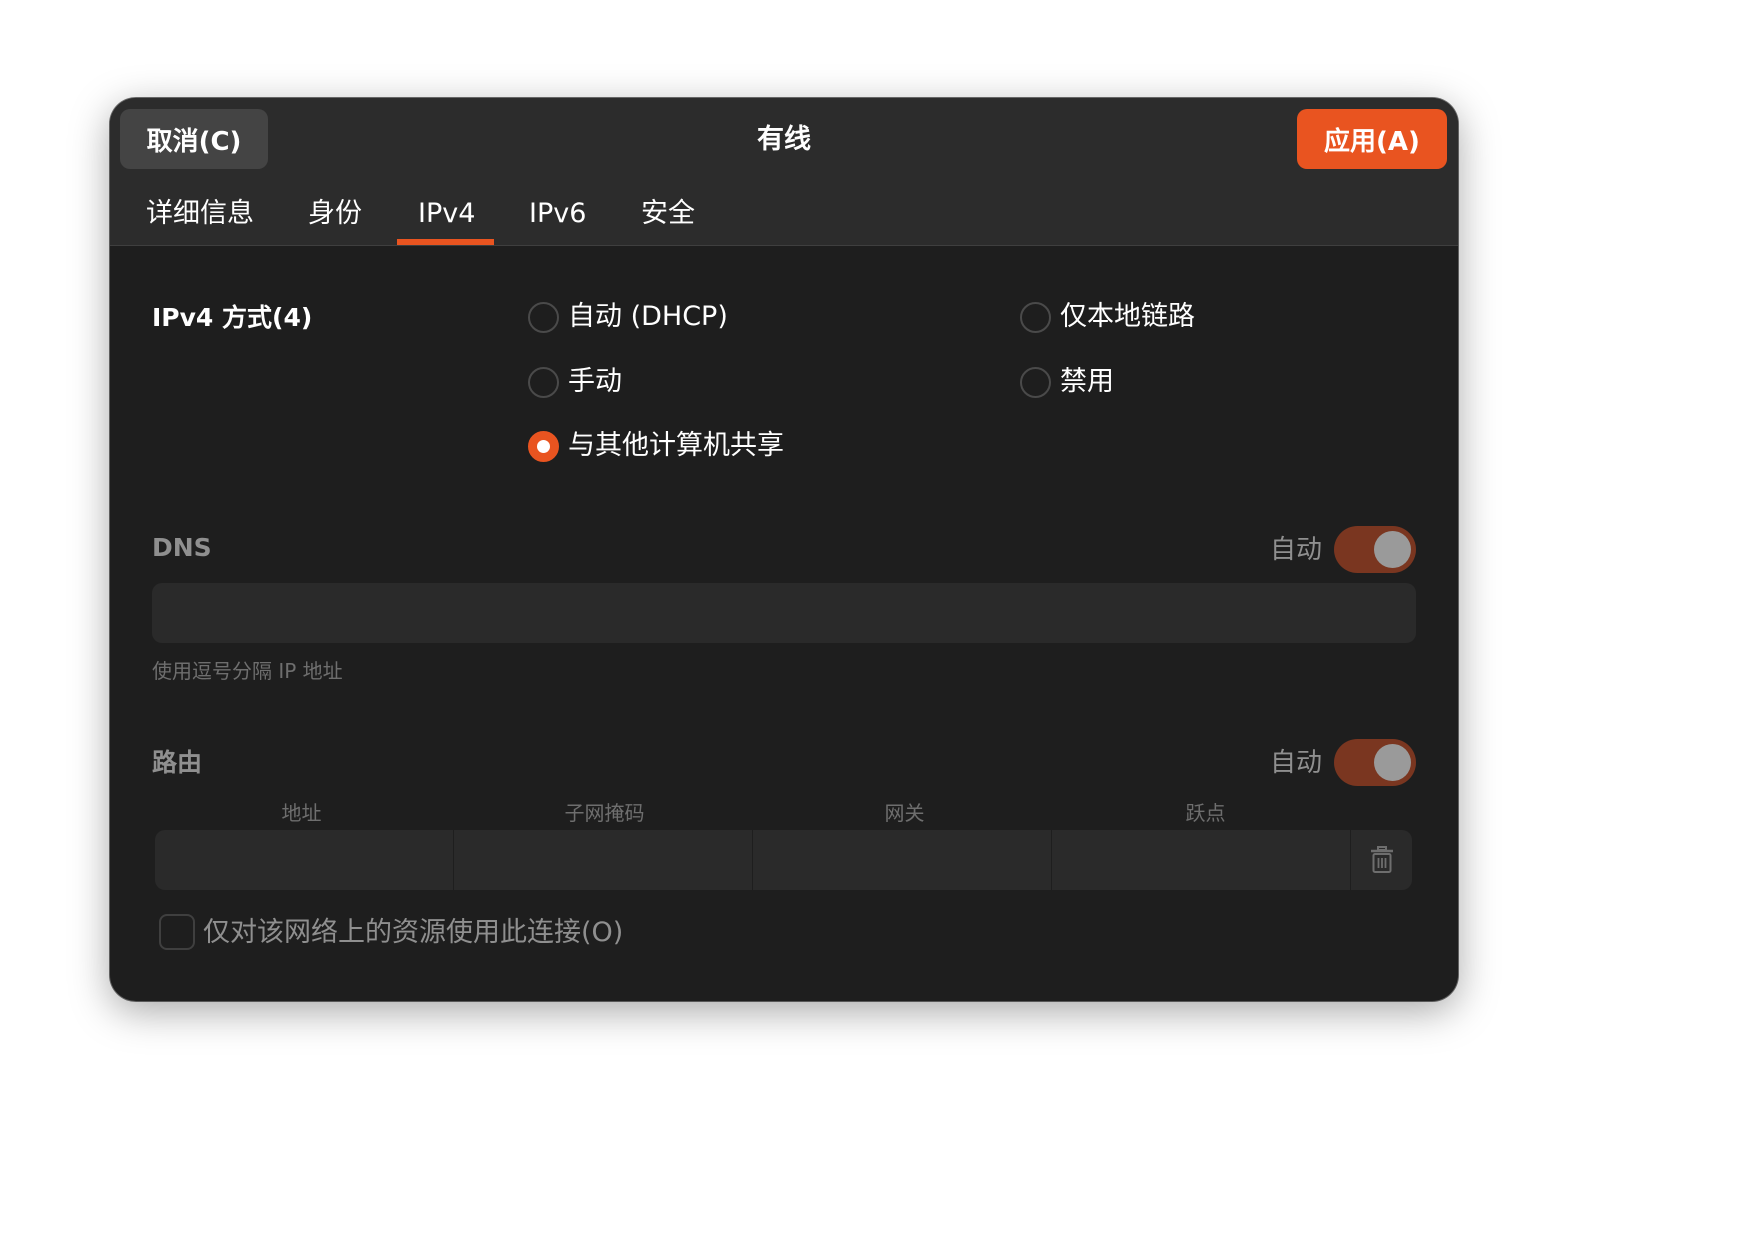  I want to click on routes-label: 路由, so click(177, 762).